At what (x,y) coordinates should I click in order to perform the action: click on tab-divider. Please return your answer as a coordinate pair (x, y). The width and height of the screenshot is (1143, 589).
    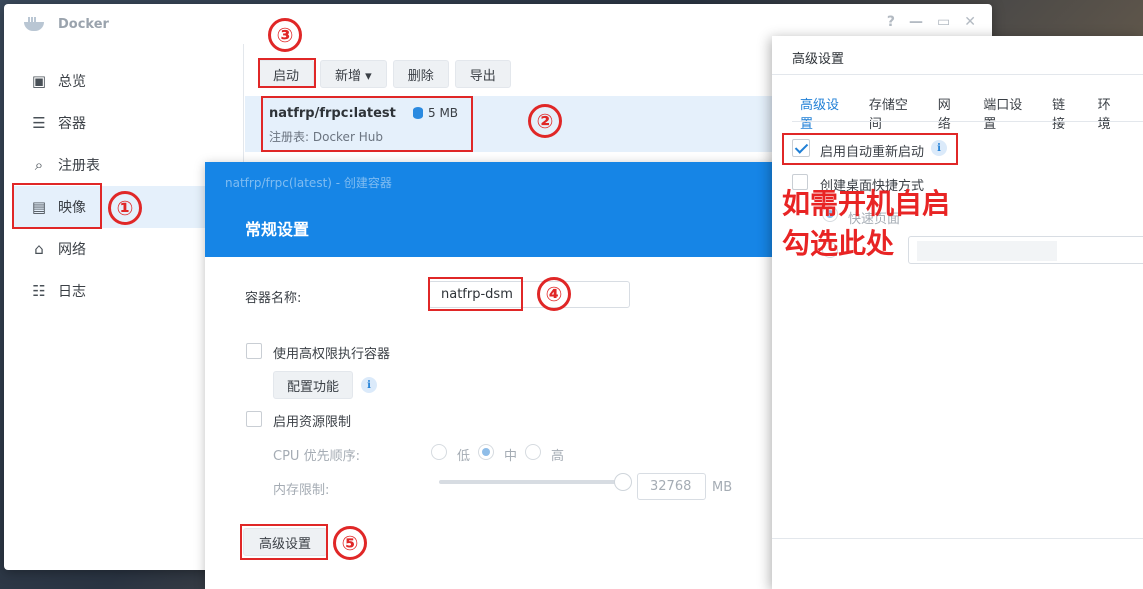
    Looking at the image, I should click on (967, 121).